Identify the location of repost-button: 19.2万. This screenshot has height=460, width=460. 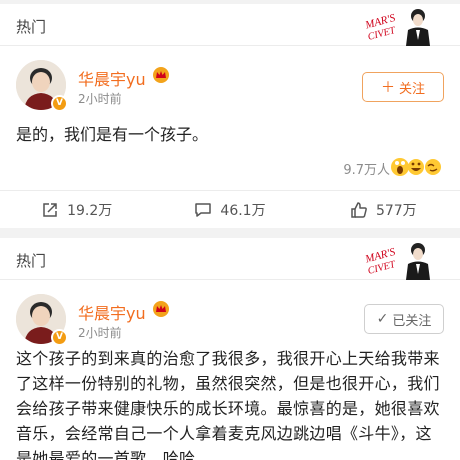
(76, 210).